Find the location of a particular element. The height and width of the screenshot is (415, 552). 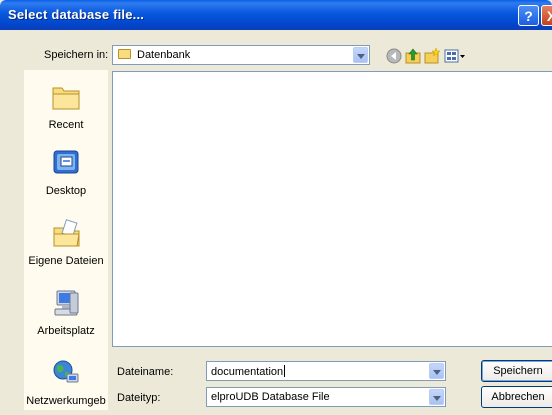

cancel-button: Abbrechen is located at coordinates (516, 397).